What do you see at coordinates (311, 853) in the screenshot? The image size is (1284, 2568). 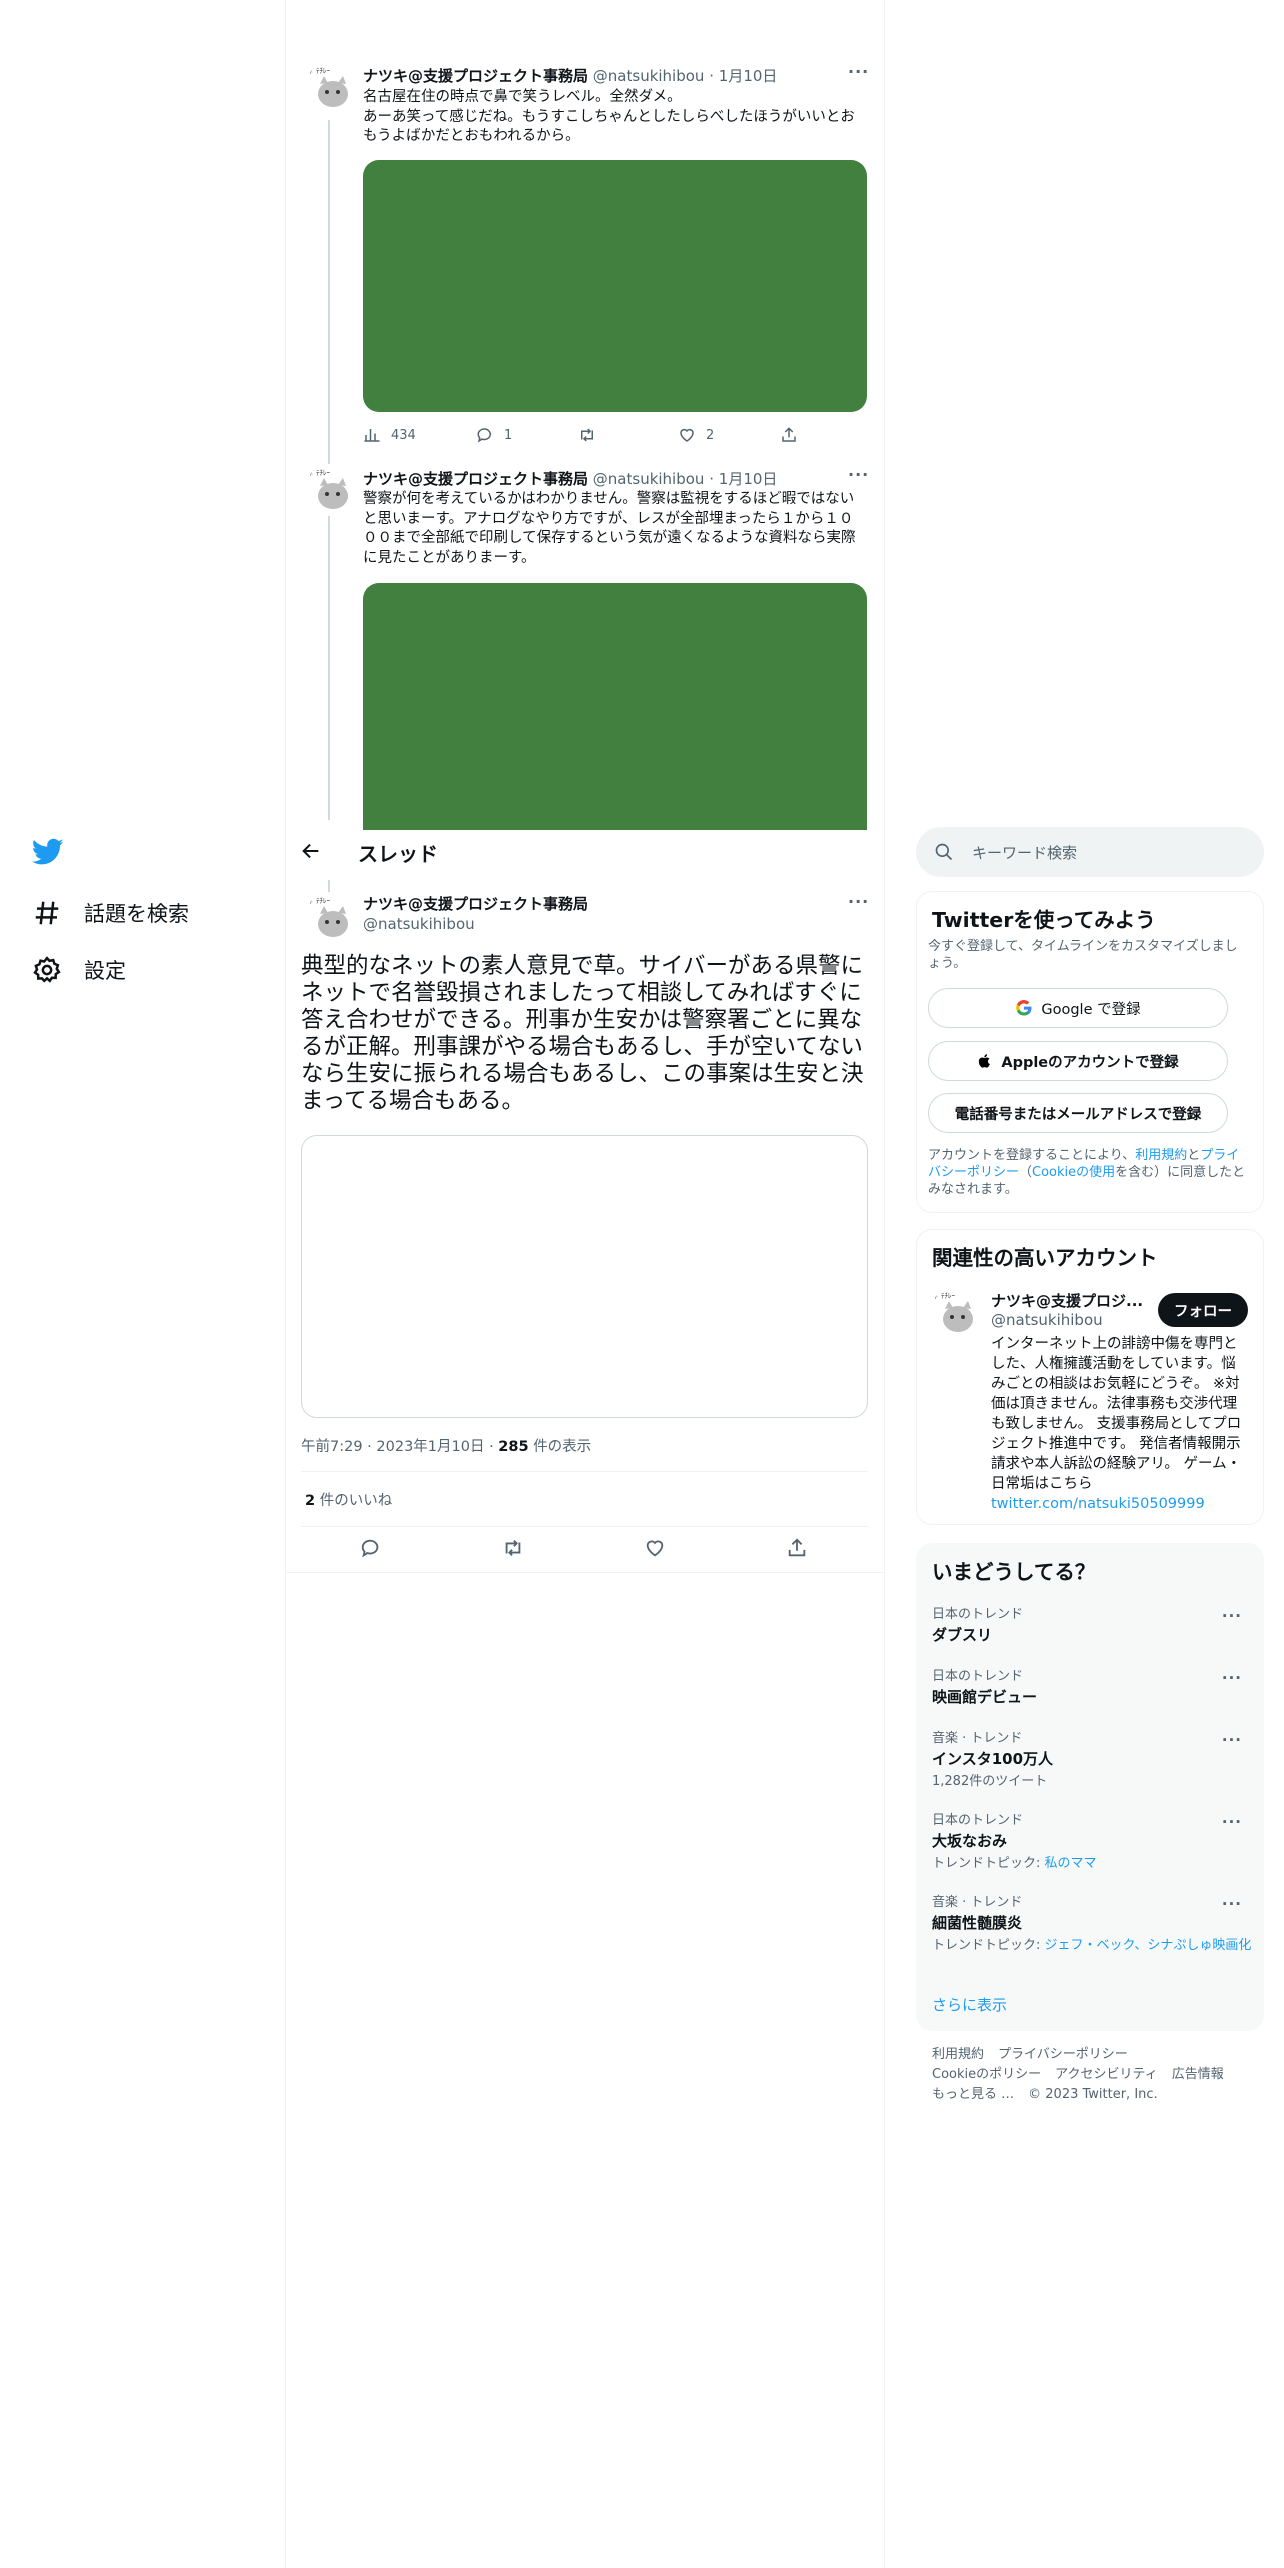 I see `back-arrow-icon` at bounding box center [311, 853].